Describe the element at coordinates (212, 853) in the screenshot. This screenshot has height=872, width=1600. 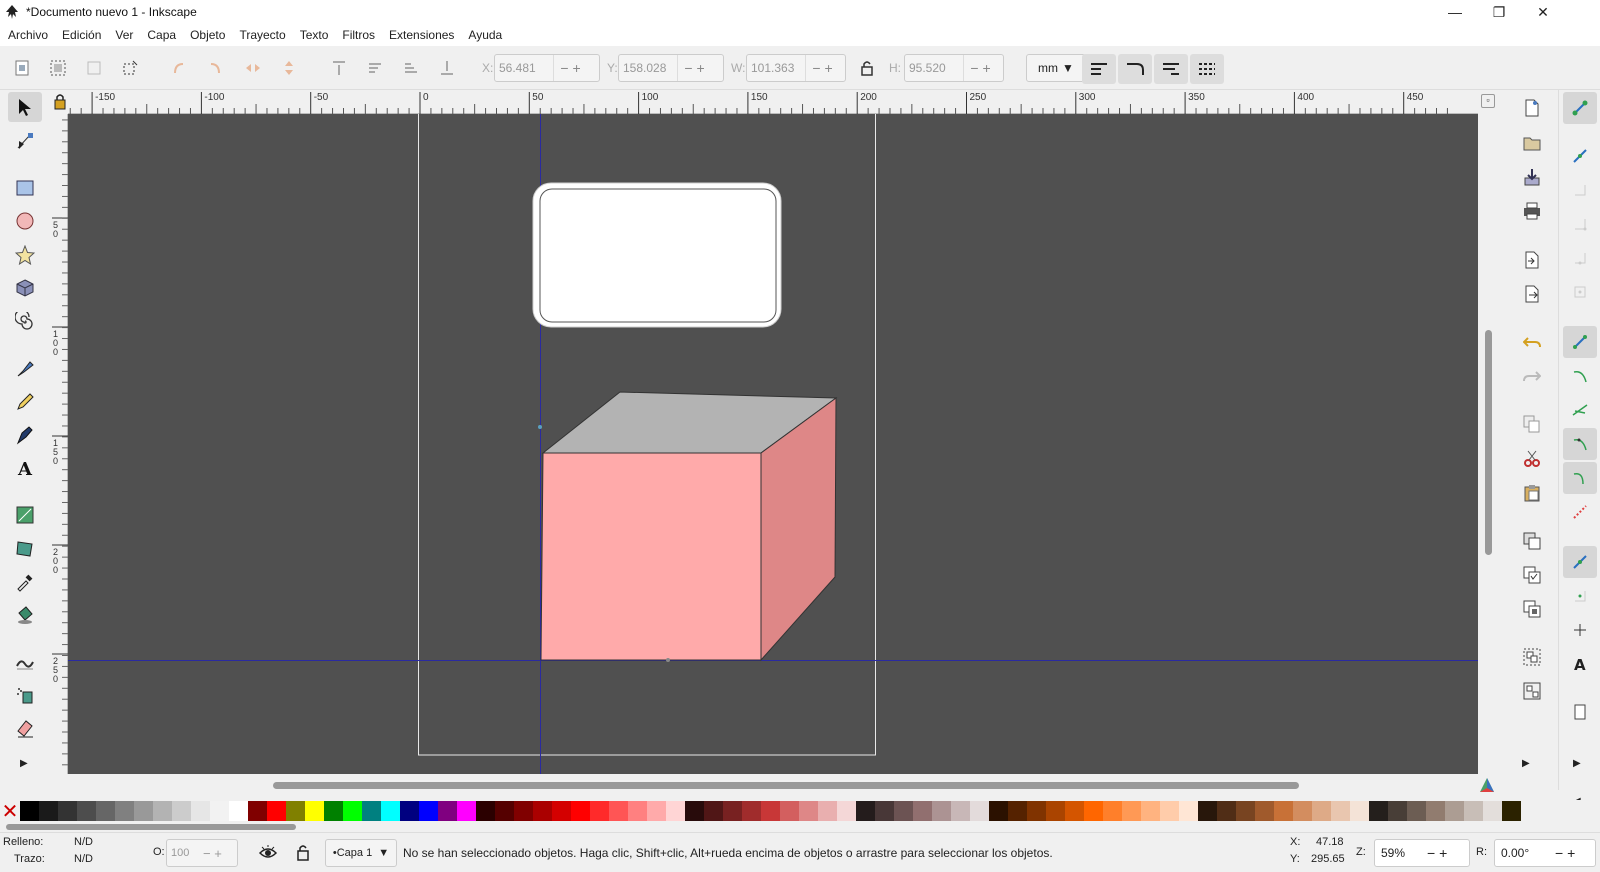
I see `opacity-stepper: − +` at that location.